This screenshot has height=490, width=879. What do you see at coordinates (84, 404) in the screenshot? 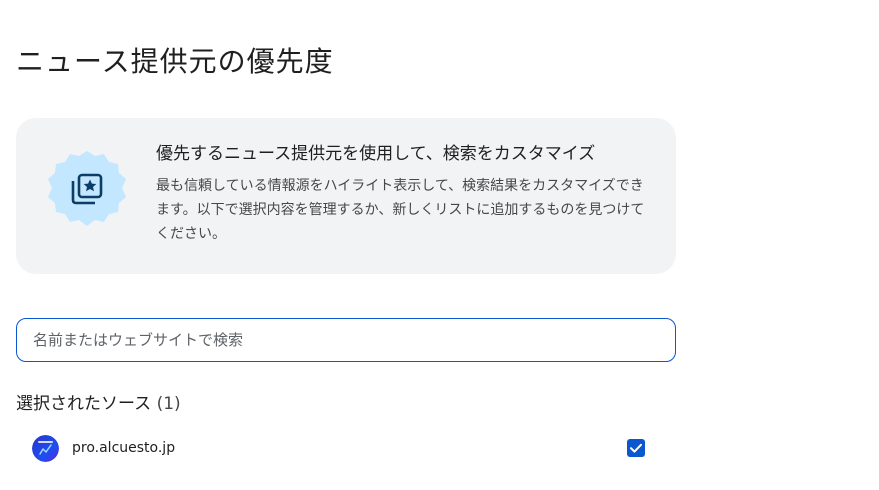
I see `selected-sources-title: 選択されたソース` at bounding box center [84, 404].